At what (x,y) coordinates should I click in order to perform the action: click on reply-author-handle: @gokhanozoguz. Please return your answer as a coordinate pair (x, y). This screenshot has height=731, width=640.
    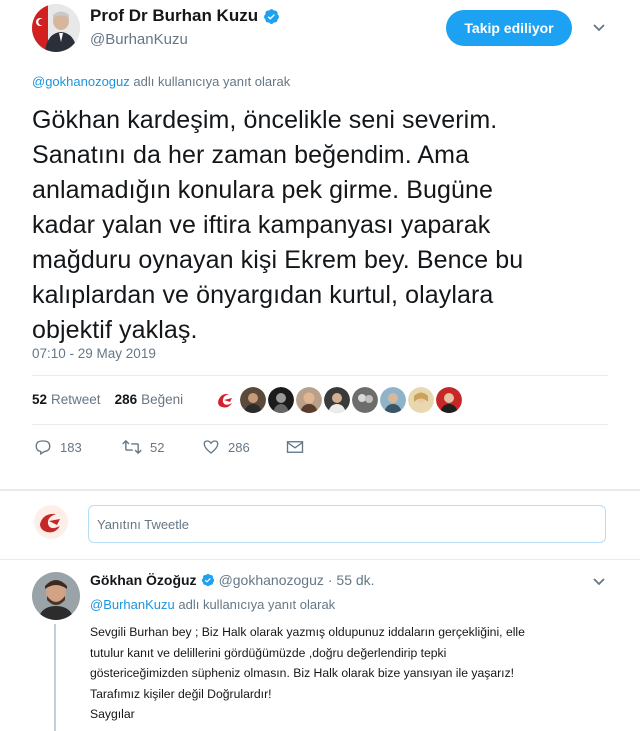
    Looking at the image, I should click on (271, 580).